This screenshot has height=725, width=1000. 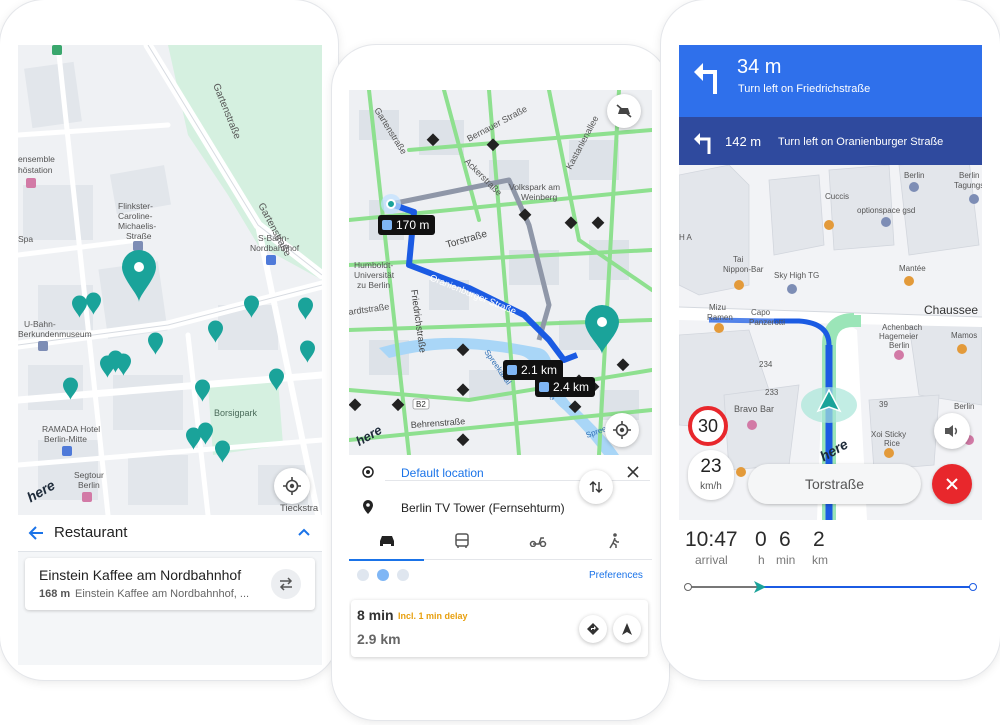 I want to click on destination-field: Berlin TV Tower (Fernsehturm), so click(x=483, y=508).